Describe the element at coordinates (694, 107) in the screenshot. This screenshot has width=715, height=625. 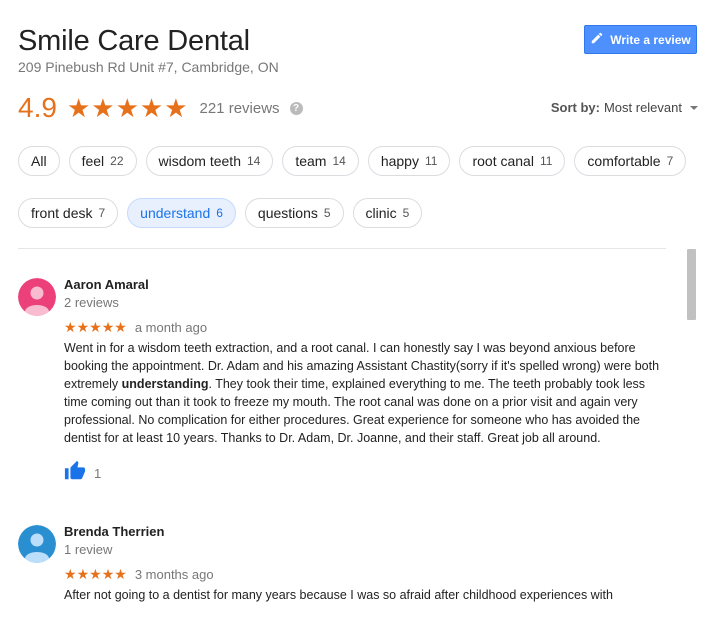
I see `chevron-down-icon` at that location.